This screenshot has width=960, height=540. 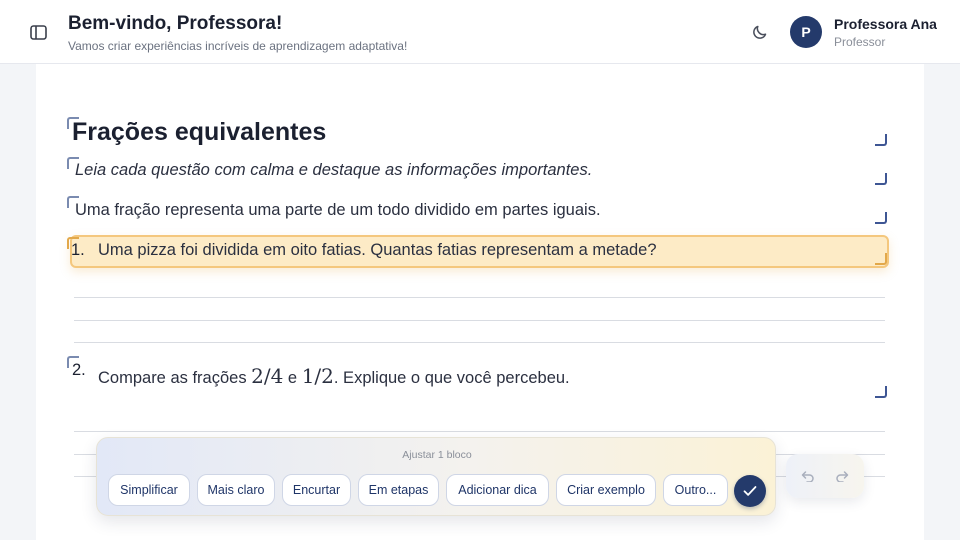 What do you see at coordinates (175, 23) in the screenshot?
I see `welcome-title: Bem-vindo, Professora!` at bounding box center [175, 23].